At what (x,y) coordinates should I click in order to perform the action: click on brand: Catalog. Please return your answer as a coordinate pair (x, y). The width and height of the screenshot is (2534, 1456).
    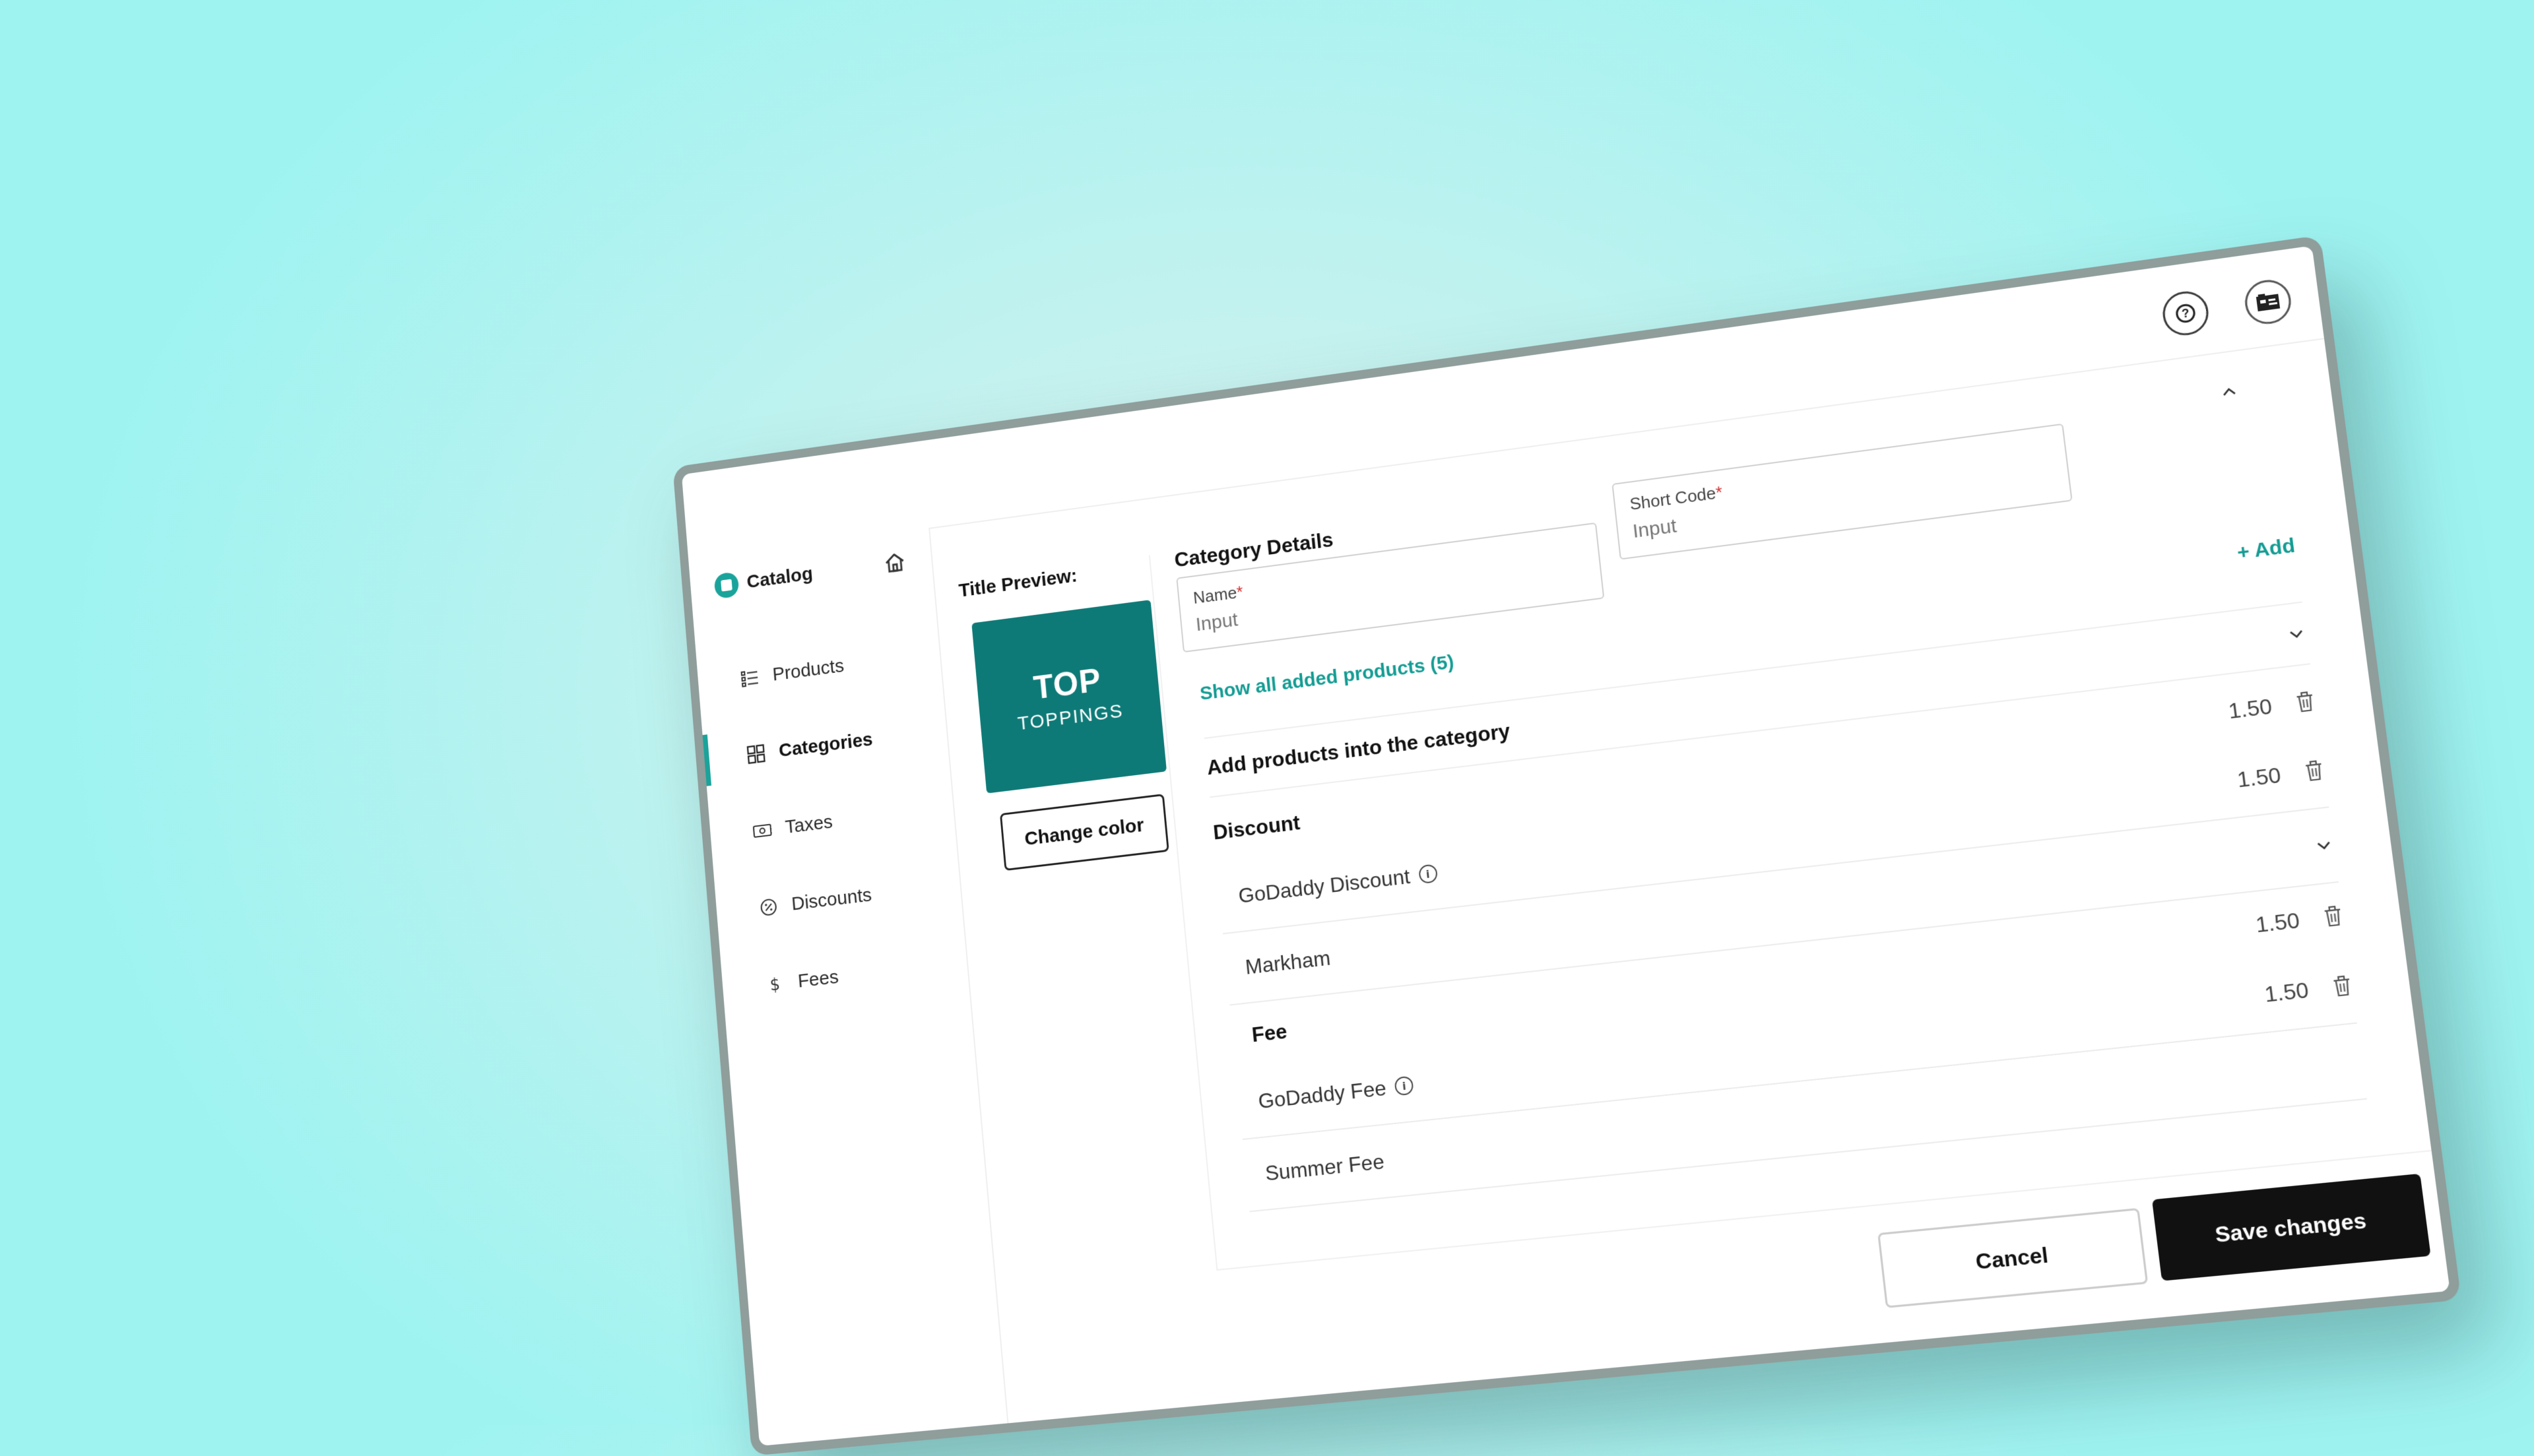
    Looking at the image, I should click on (763, 580).